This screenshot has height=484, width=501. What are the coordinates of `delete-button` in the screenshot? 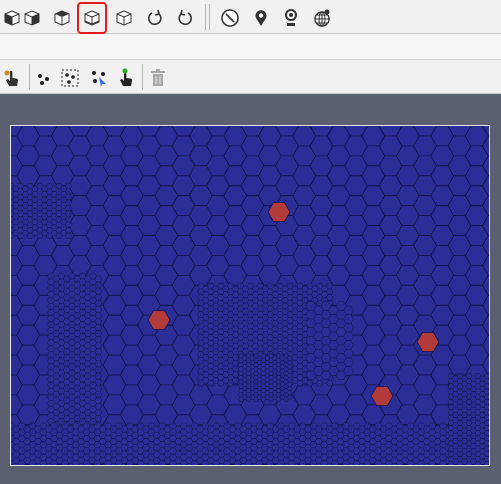 It's located at (158, 78).